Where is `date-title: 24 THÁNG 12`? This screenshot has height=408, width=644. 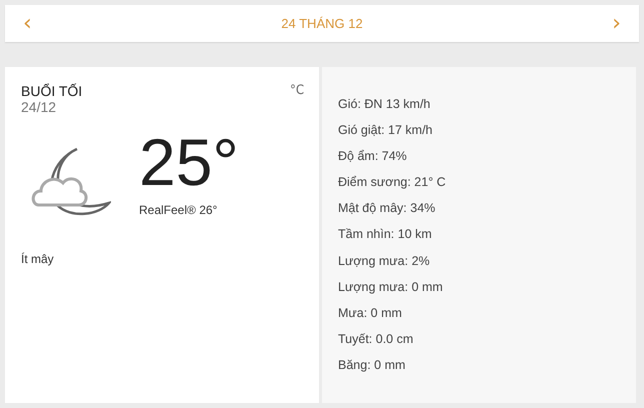 date-title: 24 THÁNG 12 is located at coordinates (322, 23).